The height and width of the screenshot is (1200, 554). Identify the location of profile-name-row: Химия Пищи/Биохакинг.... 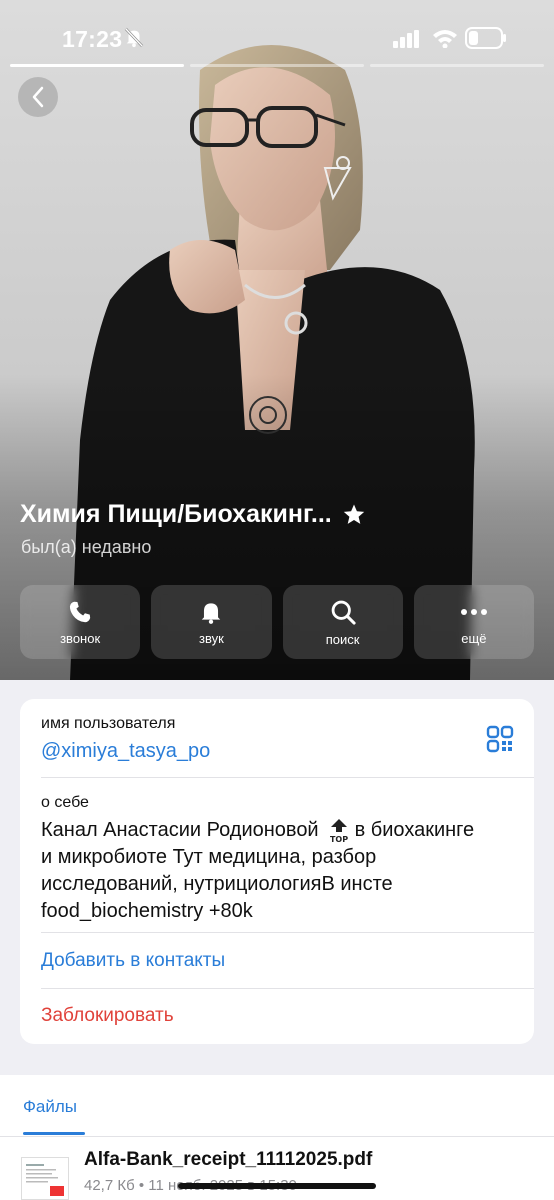
(193, 514).